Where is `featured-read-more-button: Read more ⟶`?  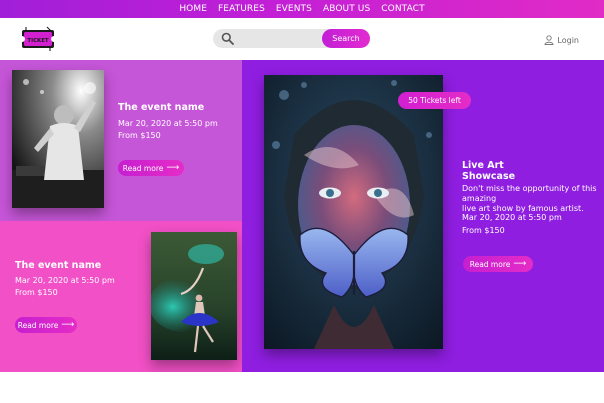 featured-read-more-button: Read more ⟶ is located at coordinates (498, 264).